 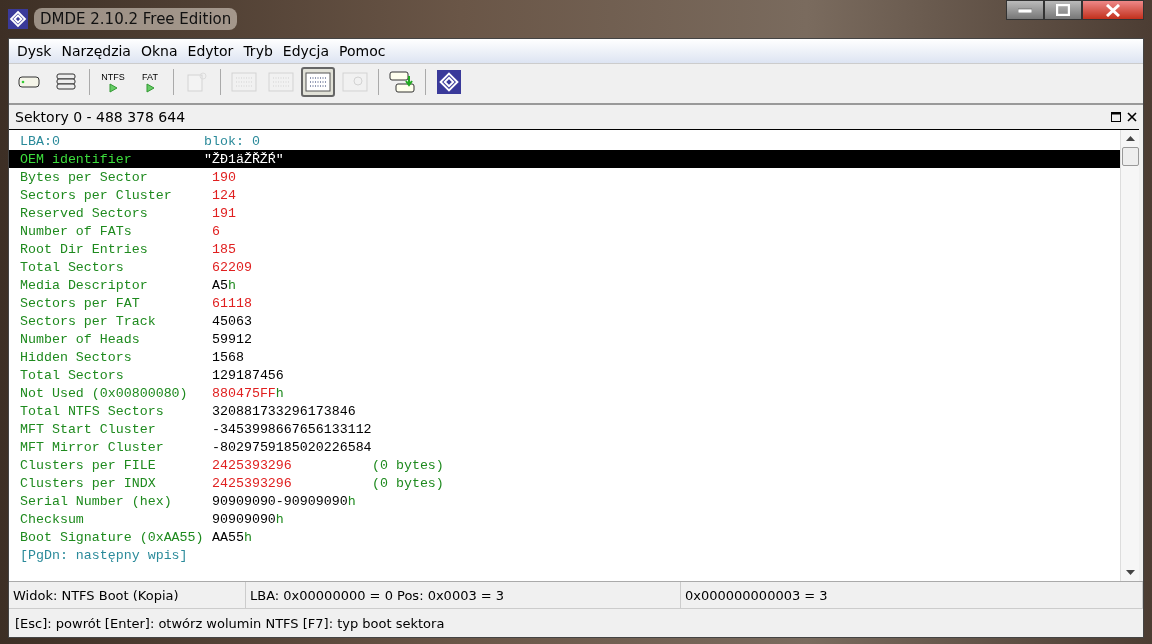 What do you see at coordinates (230, 623) in the screenshot?
I see `key-hints-text: [Esc]: powrót [Enter]: otwórz wolumin NTFS [F7]: typ boot sektora` at bounding box center [230, 623].